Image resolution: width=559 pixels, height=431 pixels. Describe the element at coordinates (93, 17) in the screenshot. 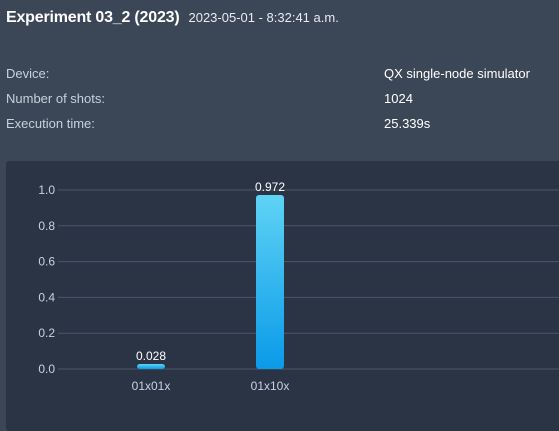

I see `experiment-title: Experiment 03_2 (2023)` at that location.